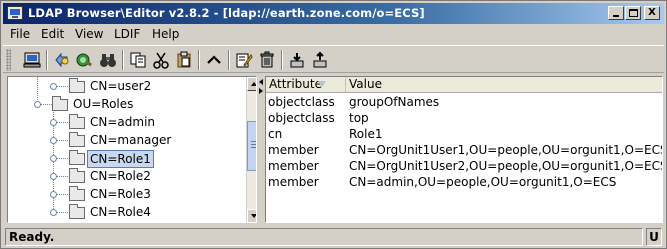  What do you see at coordinates (108, 60) in the screenshot?
I see `find-button` at bounding box center [108, 60].